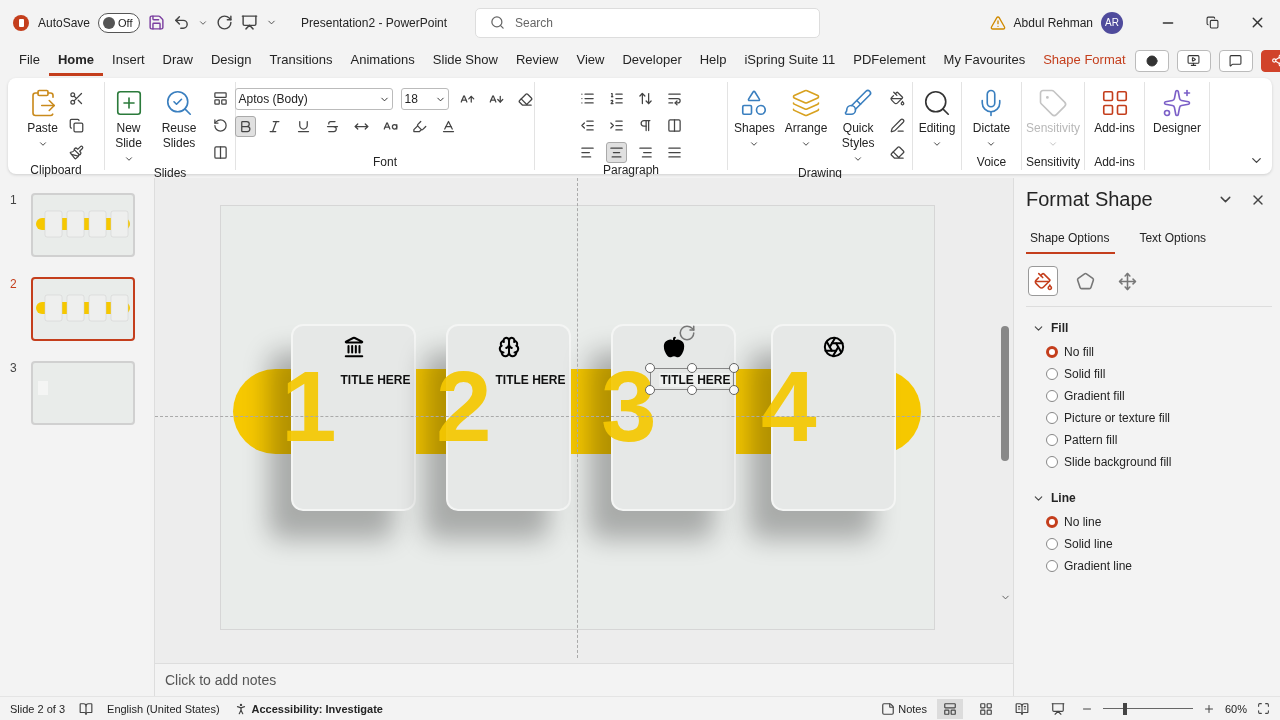 The height and width of the screenshot is (720, 1280). What do you see at coordinates (1060, 328) in the screenshot?
I see `section-title: Fill` at bounding box center [1060, 328].